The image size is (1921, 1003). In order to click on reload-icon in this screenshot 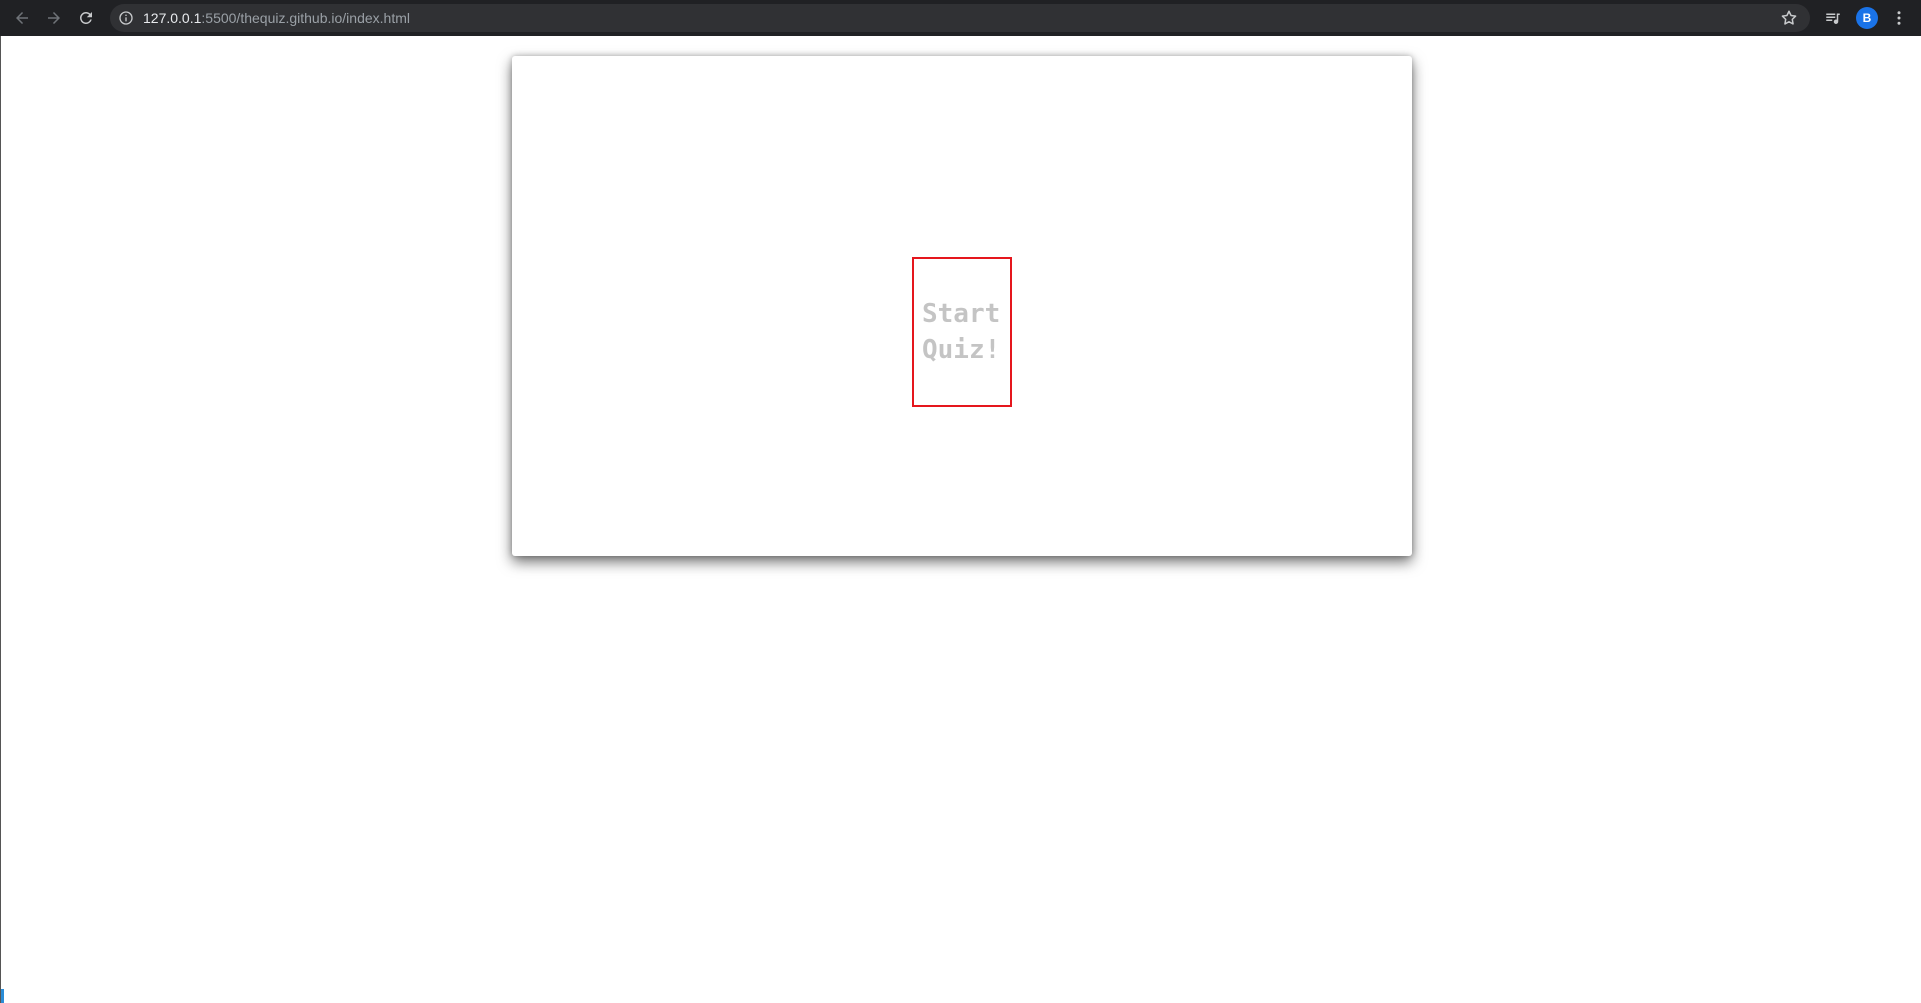, I will do `click(85, 17)`.